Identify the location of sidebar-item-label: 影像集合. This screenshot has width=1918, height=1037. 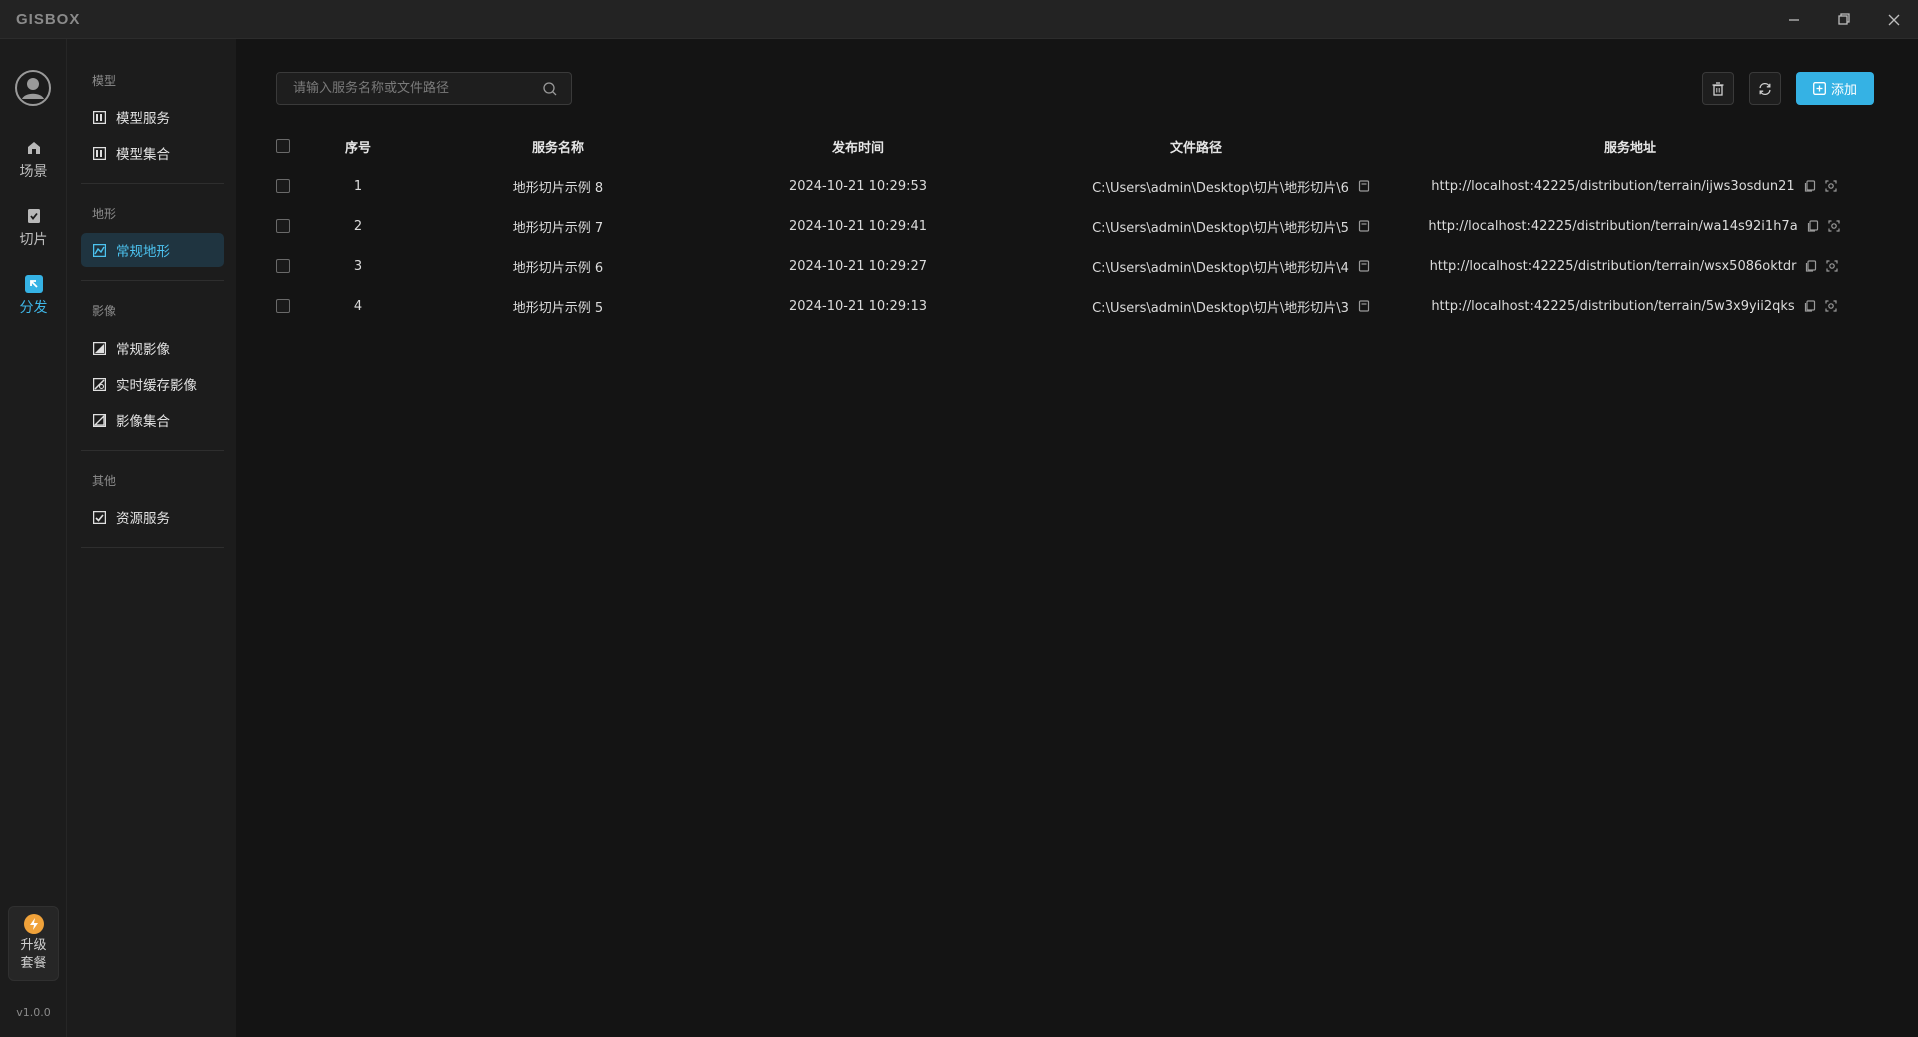
(143, 422).